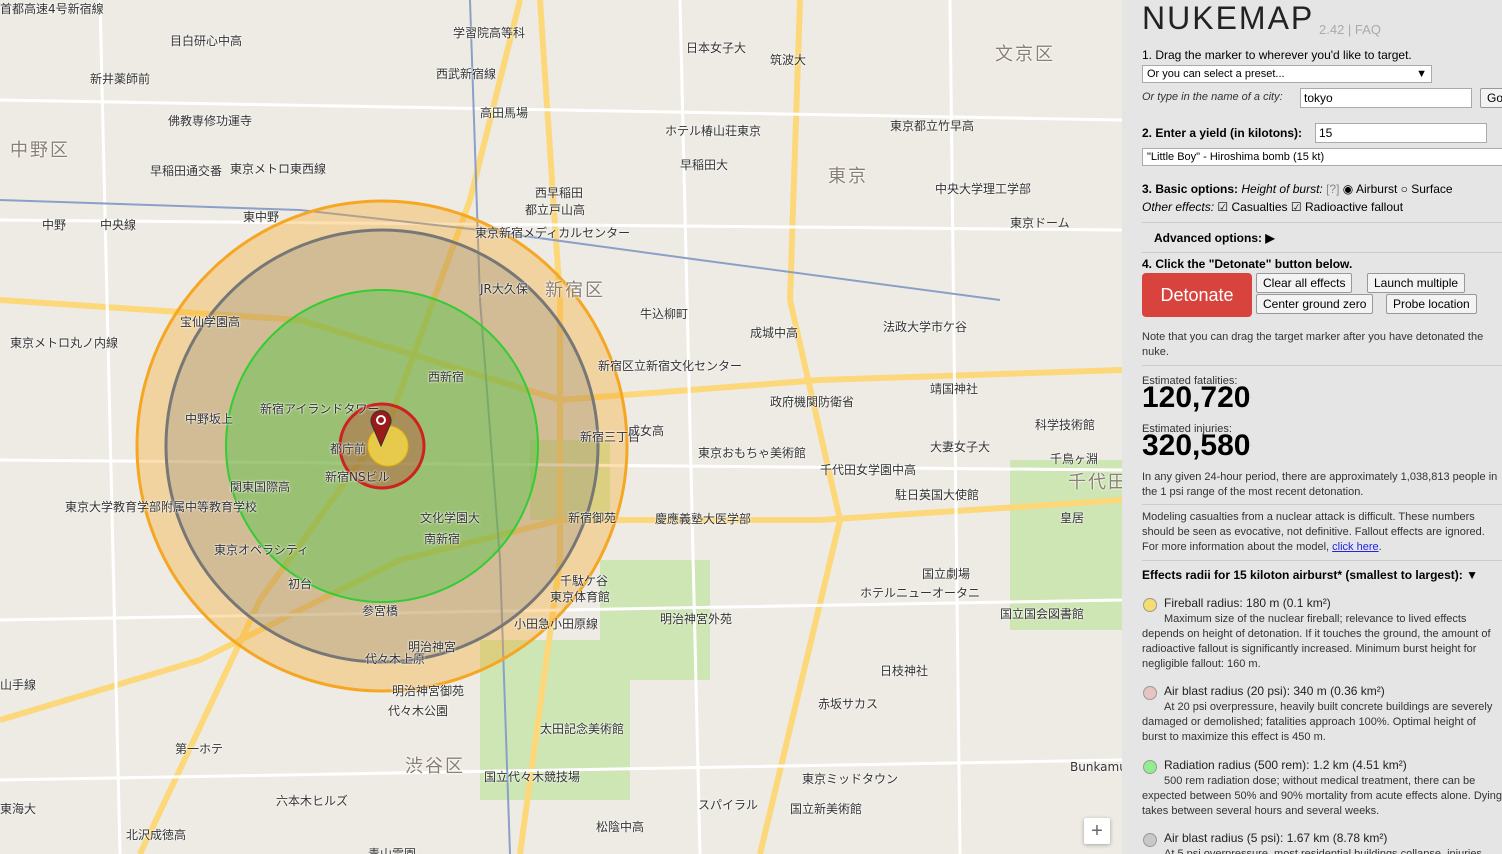 This screenshot has height=854, width=1502. Describe the element at coordinates (1404, 189) in the screenshot. I see `surface-radio: ○` at that location.